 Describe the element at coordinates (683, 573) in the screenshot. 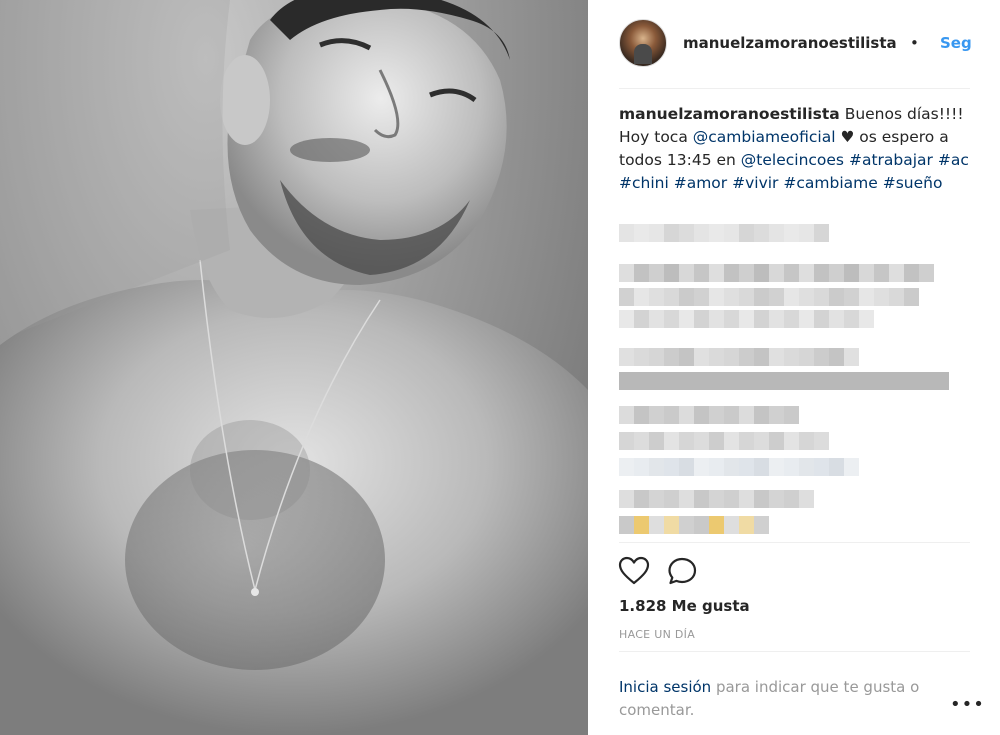

I see `comment-button` at that location.